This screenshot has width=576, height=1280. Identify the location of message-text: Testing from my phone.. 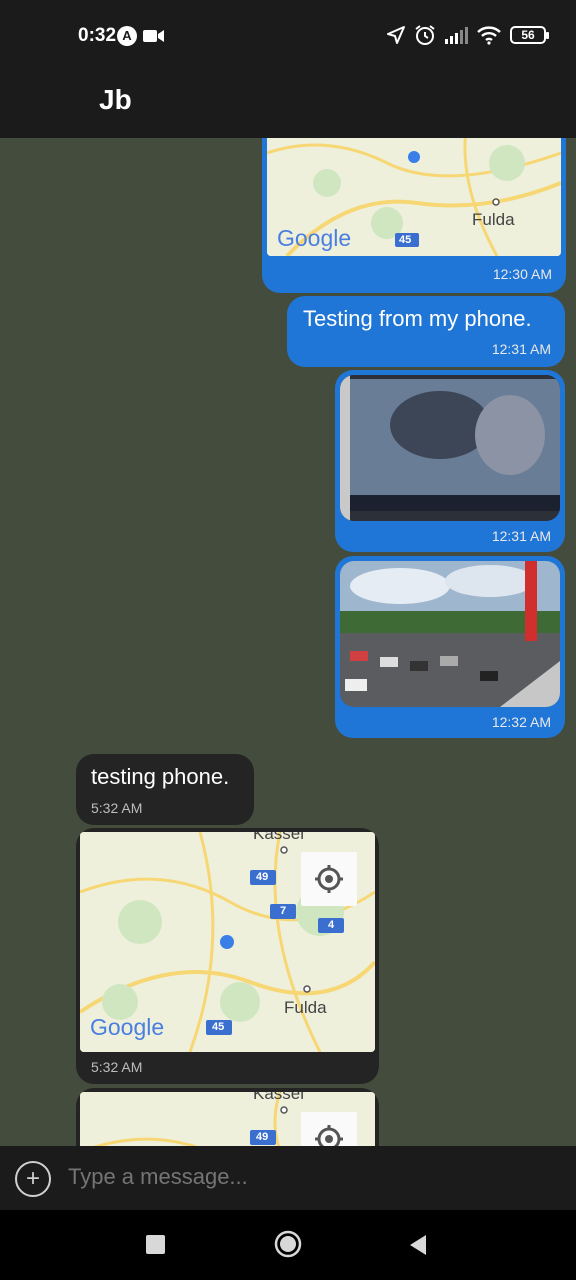
(417, 318).